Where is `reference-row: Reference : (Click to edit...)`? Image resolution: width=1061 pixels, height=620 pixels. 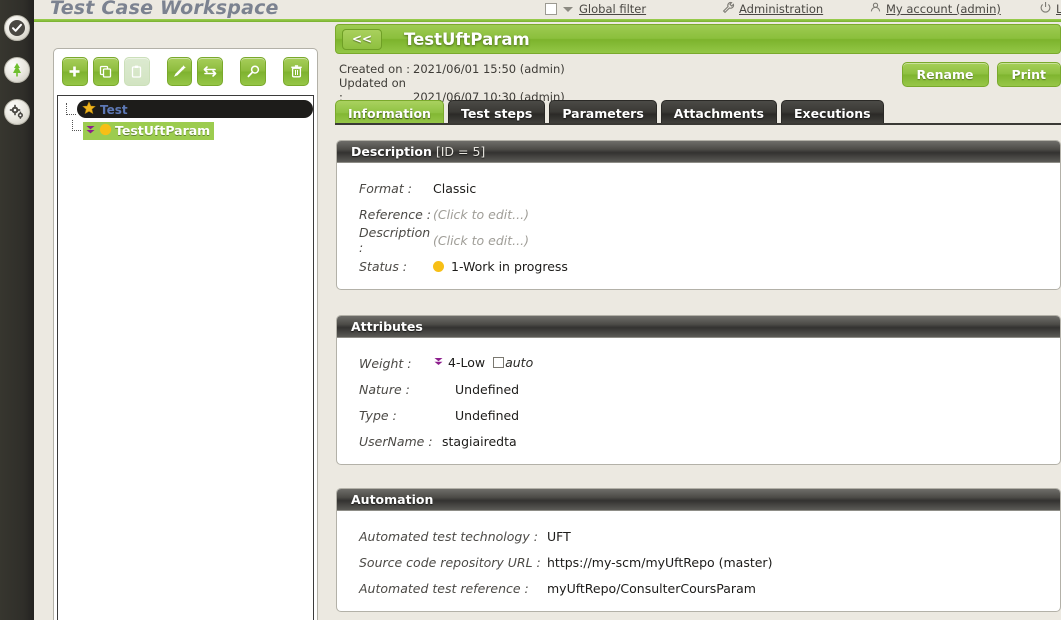
reference-row: Reference : (Click to edit...) is located at coordinates (698, 214).